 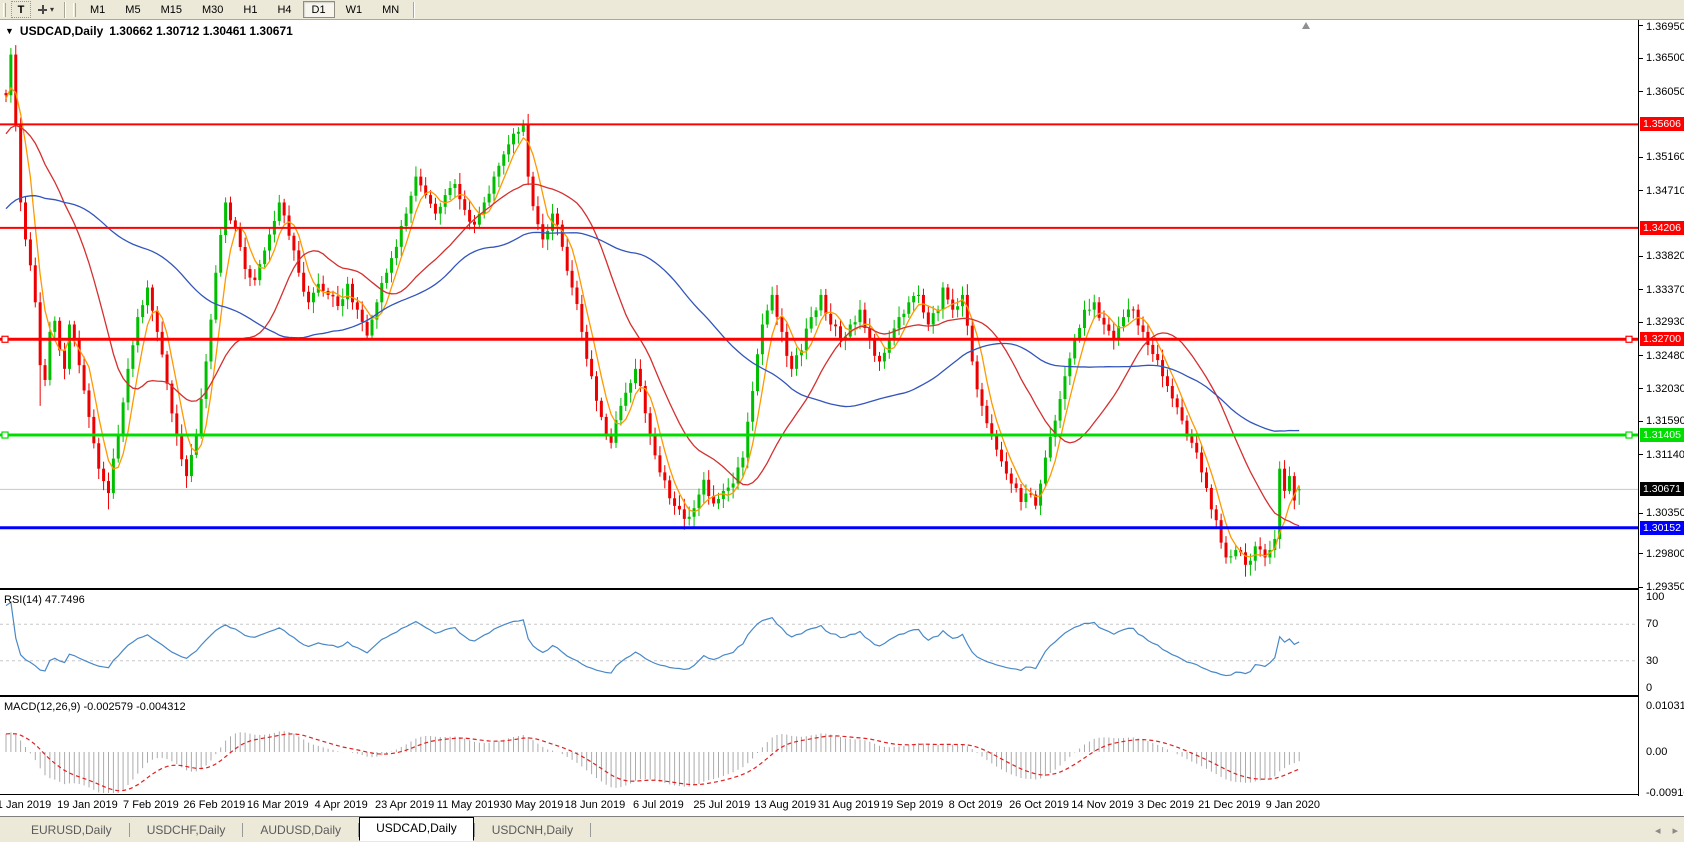 What do you see at coordinates (842, 10) in the screenshot?
I see `toolbar: T ▾ M1 M5 M15 M30 H1 H4 D1 W1 MN` at bounding box center [842, 10].